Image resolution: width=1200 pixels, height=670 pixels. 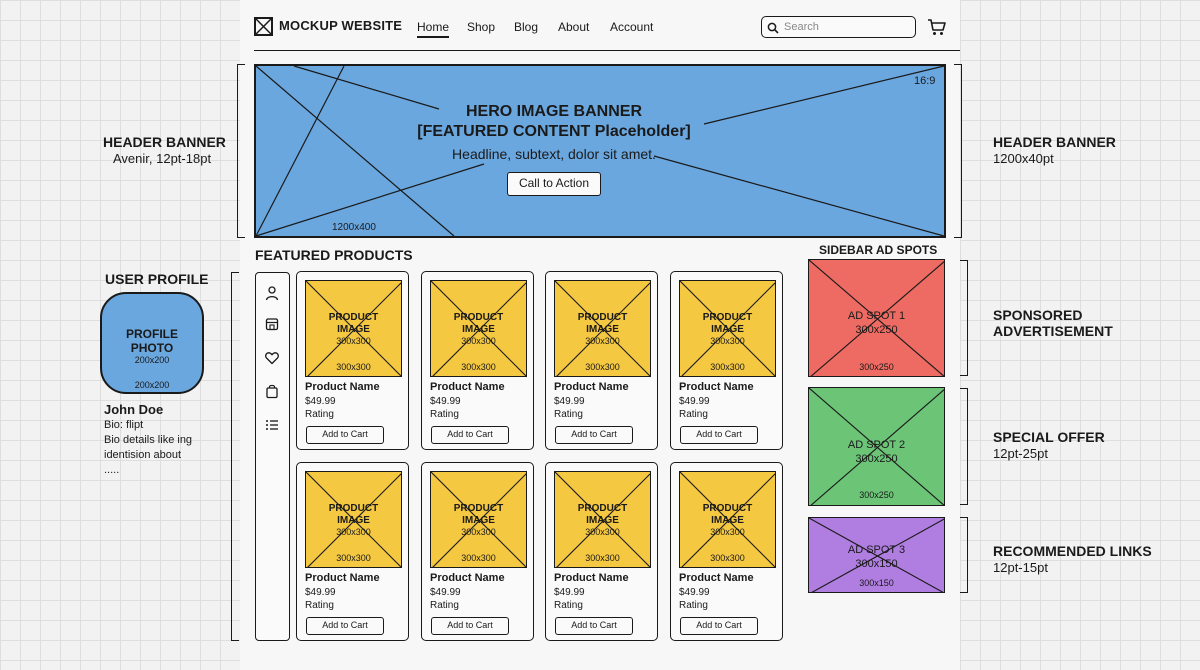 What do you see at coordinates (937, 27) in the screenshot?
I see `cart-icon` at bounding box center [937, 27].